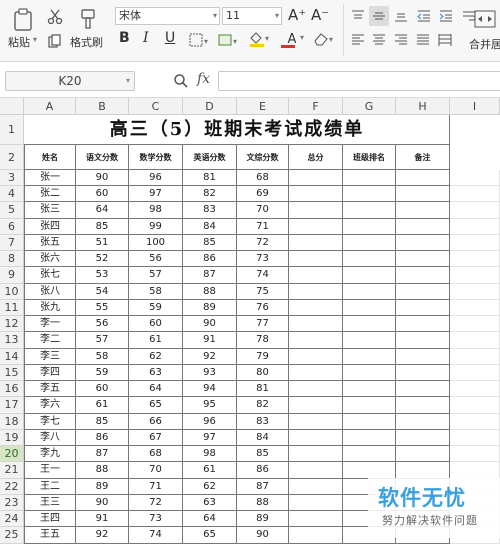 The height and width of the screenshot is (544, 500). What do you see at coordinates (263, 308) in the screenshot?
I see `score-cell: 76` at bounding box center [263, 308].